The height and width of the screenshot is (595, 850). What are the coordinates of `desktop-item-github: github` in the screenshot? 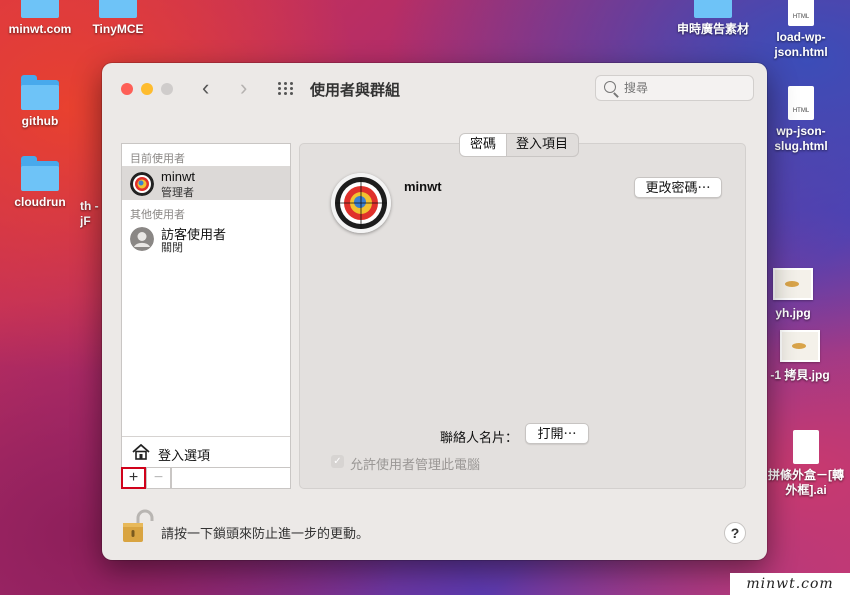 It's located at (40, 102).